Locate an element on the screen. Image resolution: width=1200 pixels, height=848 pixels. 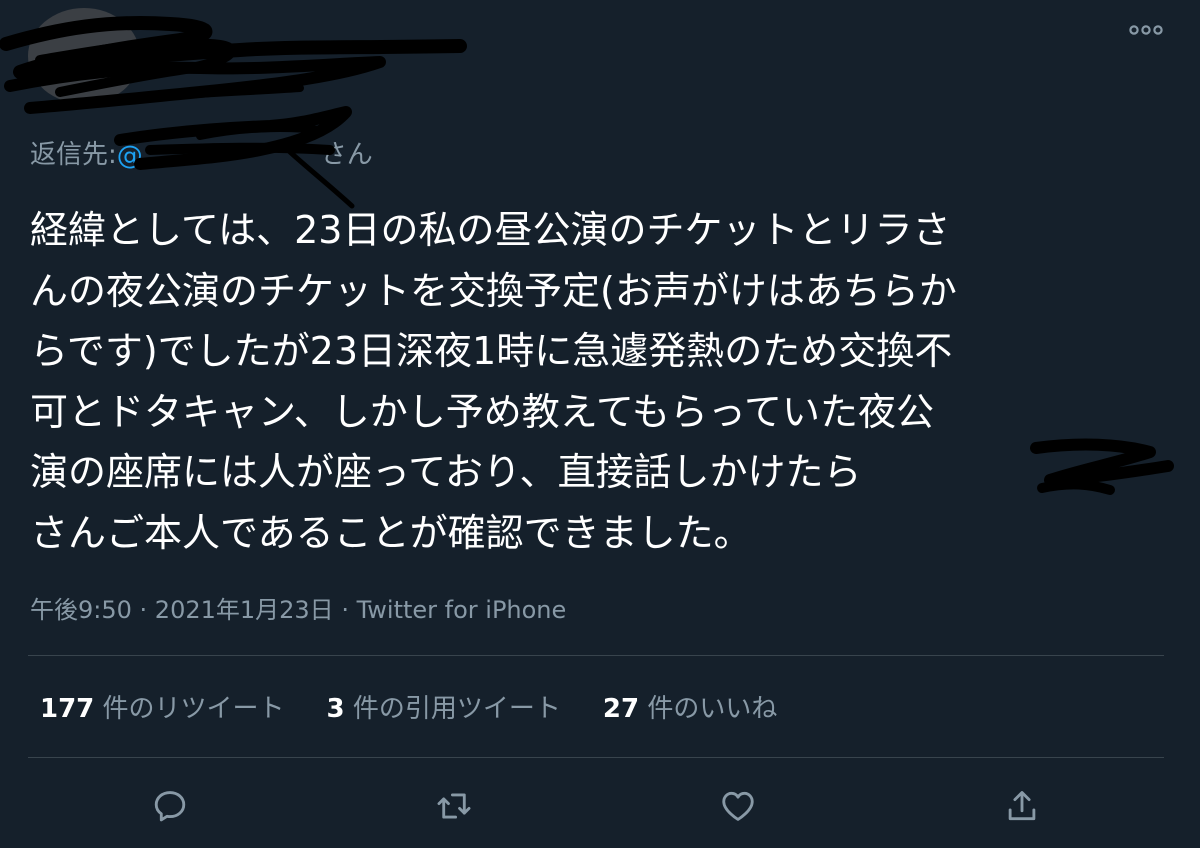
likes-count: 27 is located at coordinates (621, 709).